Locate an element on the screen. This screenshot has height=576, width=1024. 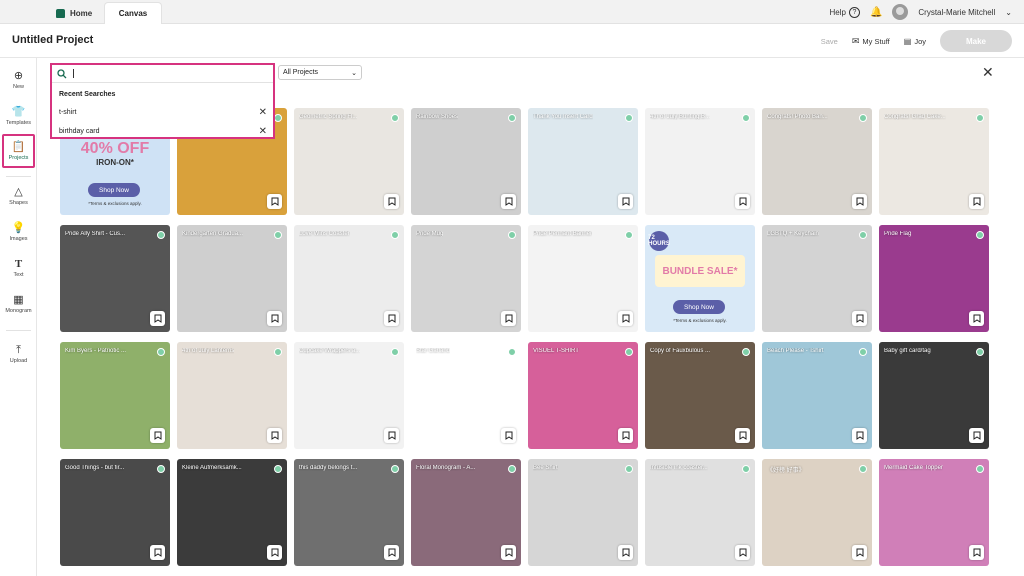
make-button: Make is located at coordinates (976, 41).